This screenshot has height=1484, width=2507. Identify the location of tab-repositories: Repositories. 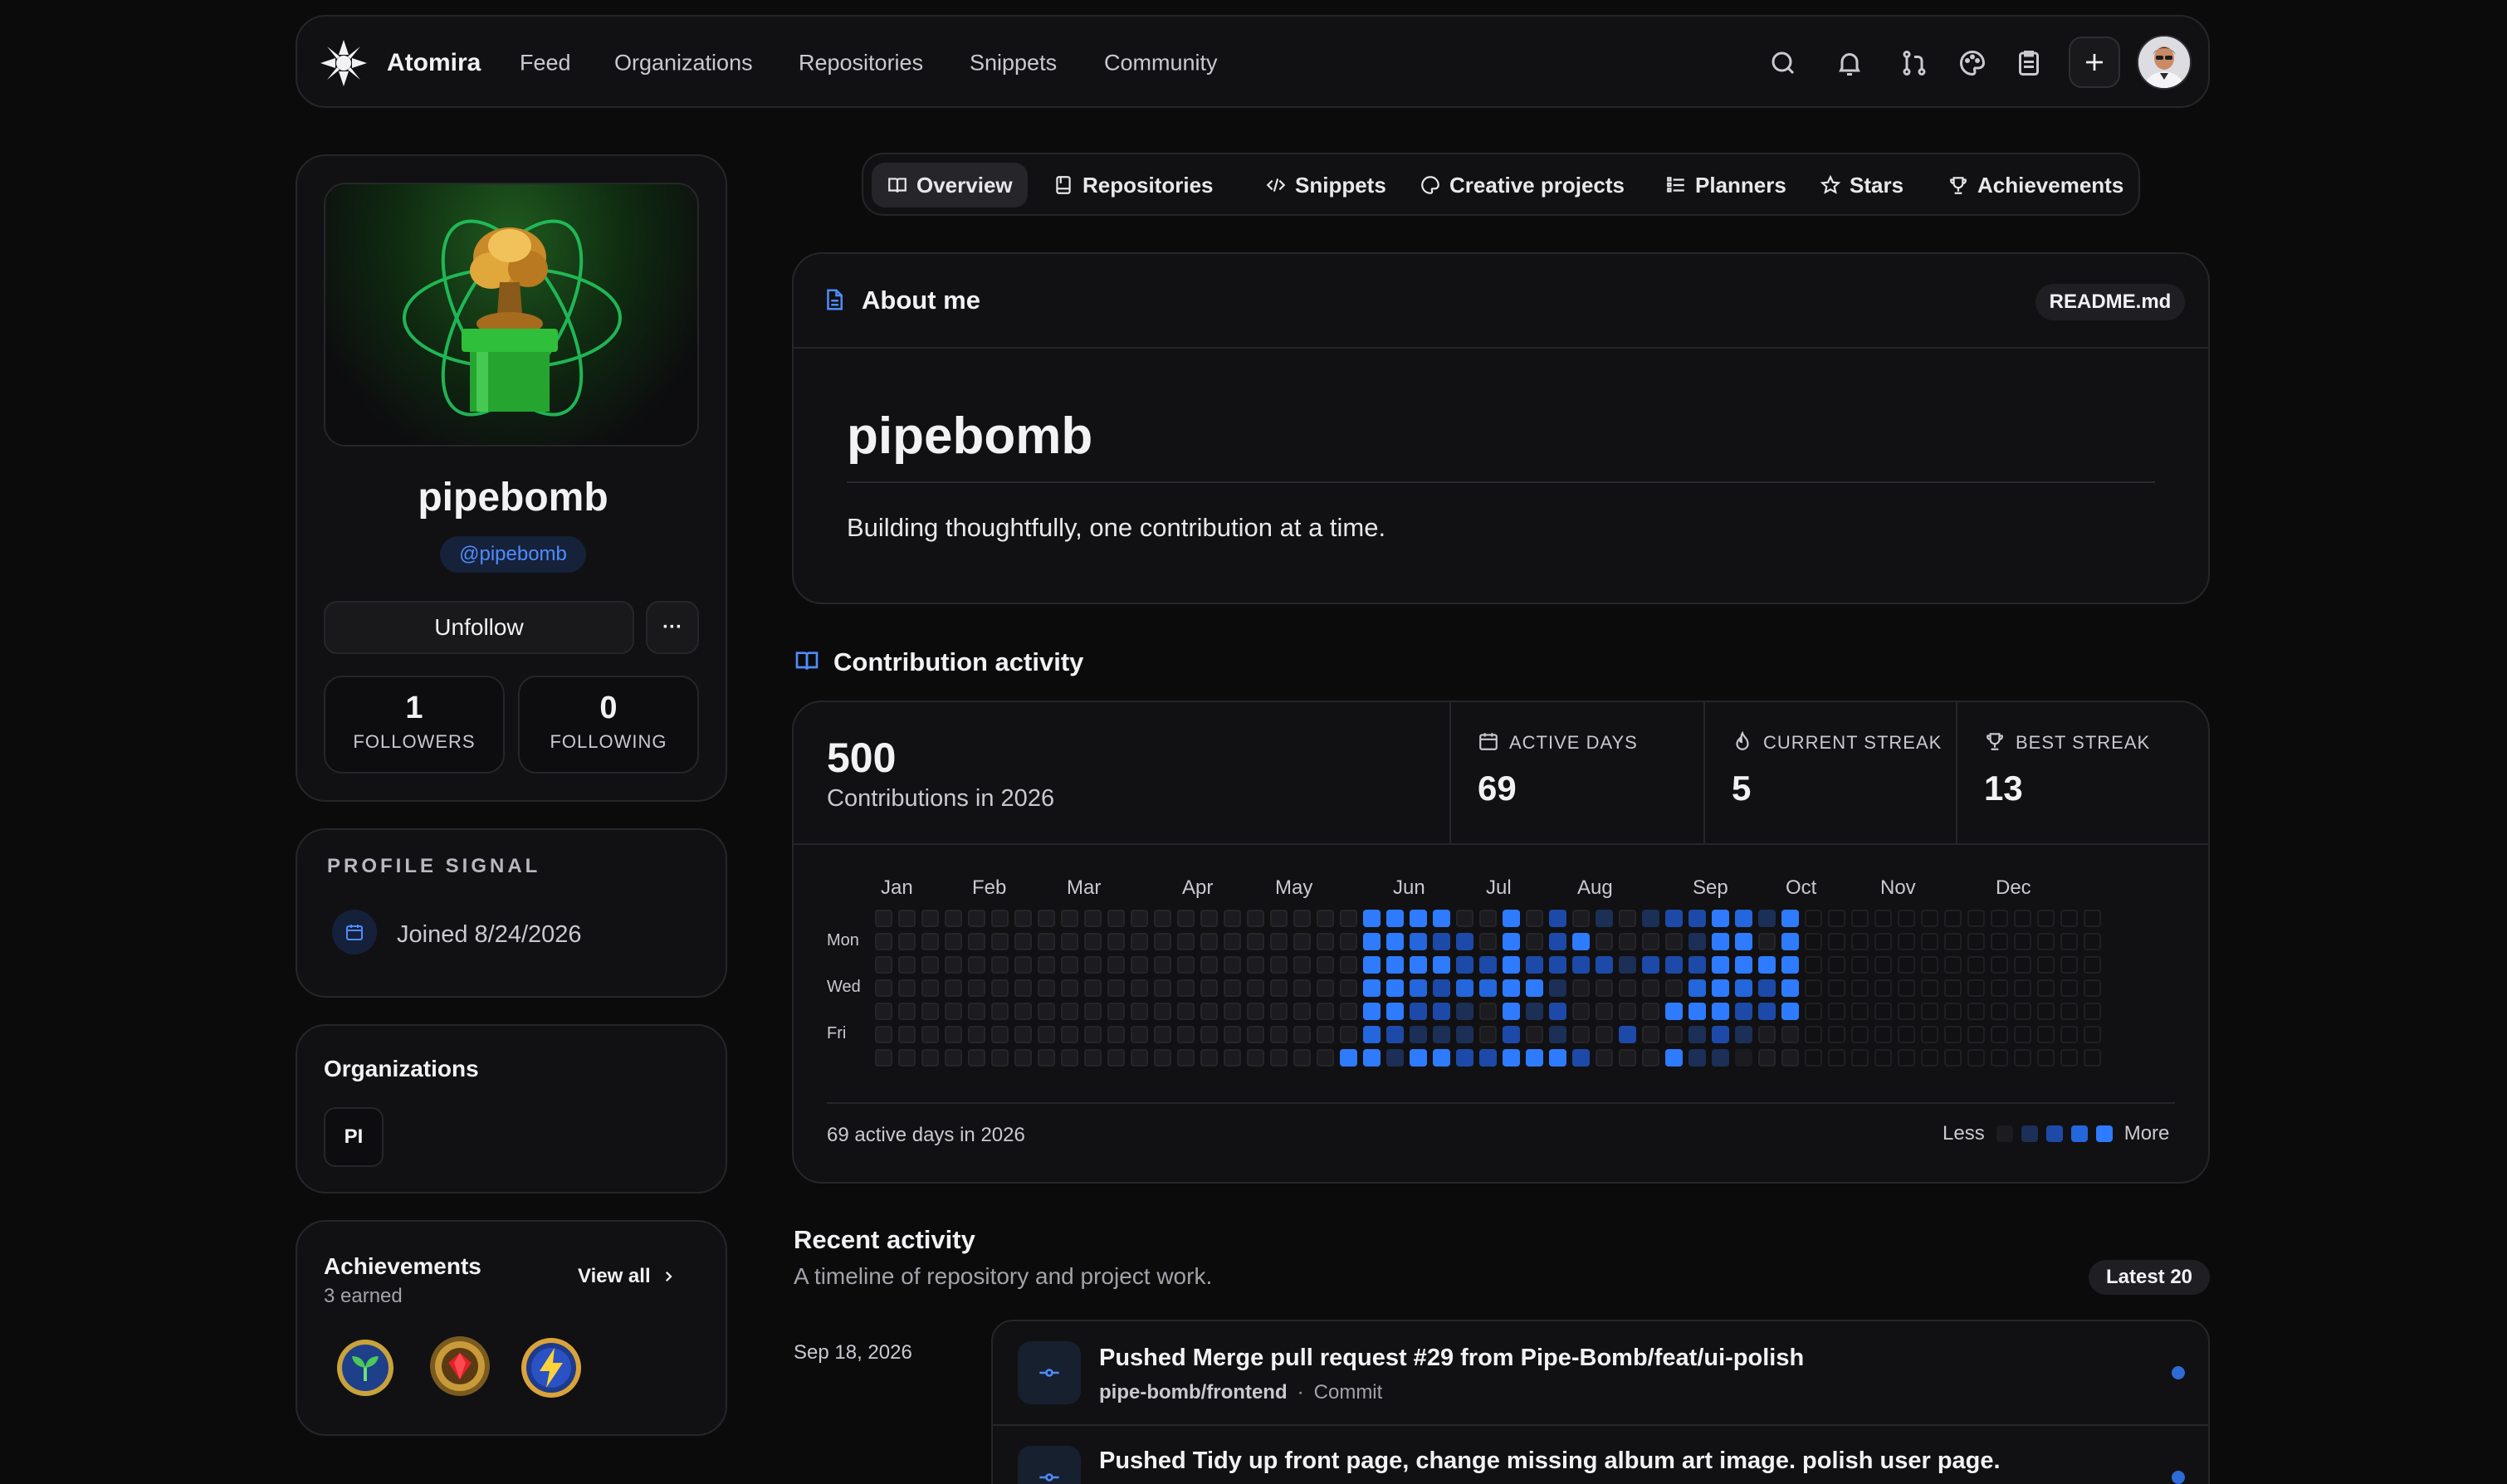
(1133, 185).